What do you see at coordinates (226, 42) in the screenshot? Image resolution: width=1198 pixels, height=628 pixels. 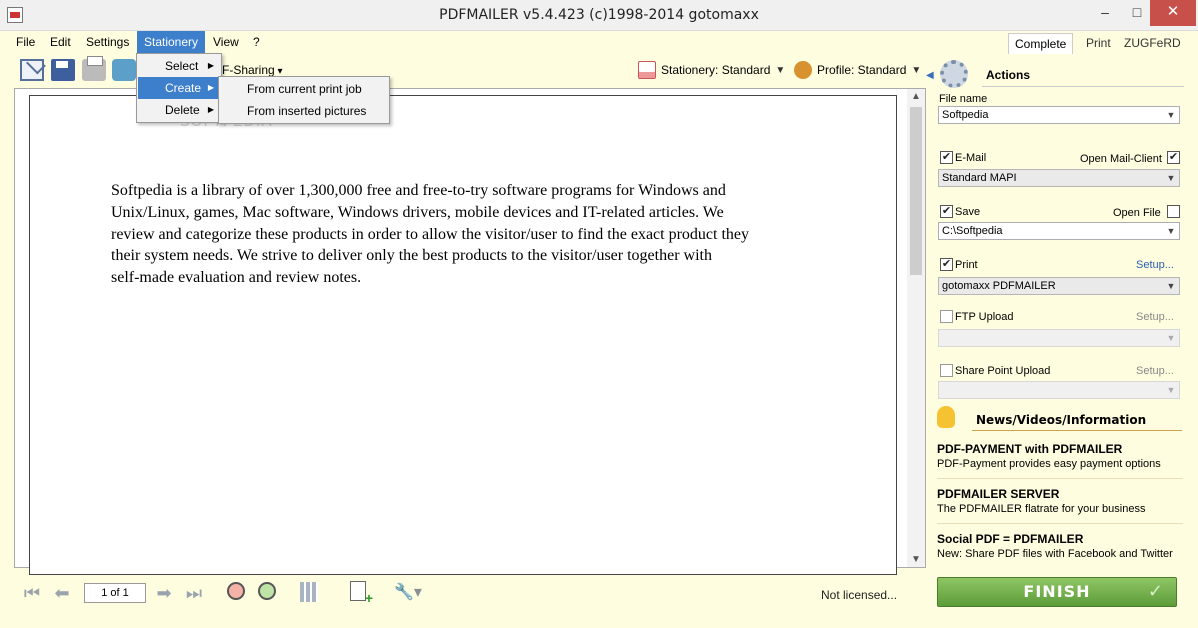 I see `menu-view: View` at bounding box center [226, 42].